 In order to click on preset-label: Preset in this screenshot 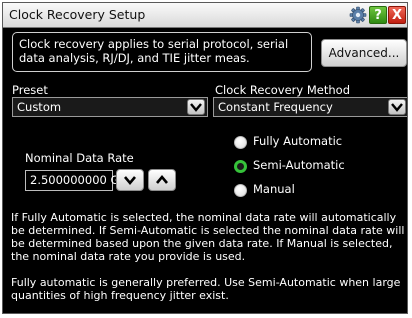, I will do `click(30, 90)`.